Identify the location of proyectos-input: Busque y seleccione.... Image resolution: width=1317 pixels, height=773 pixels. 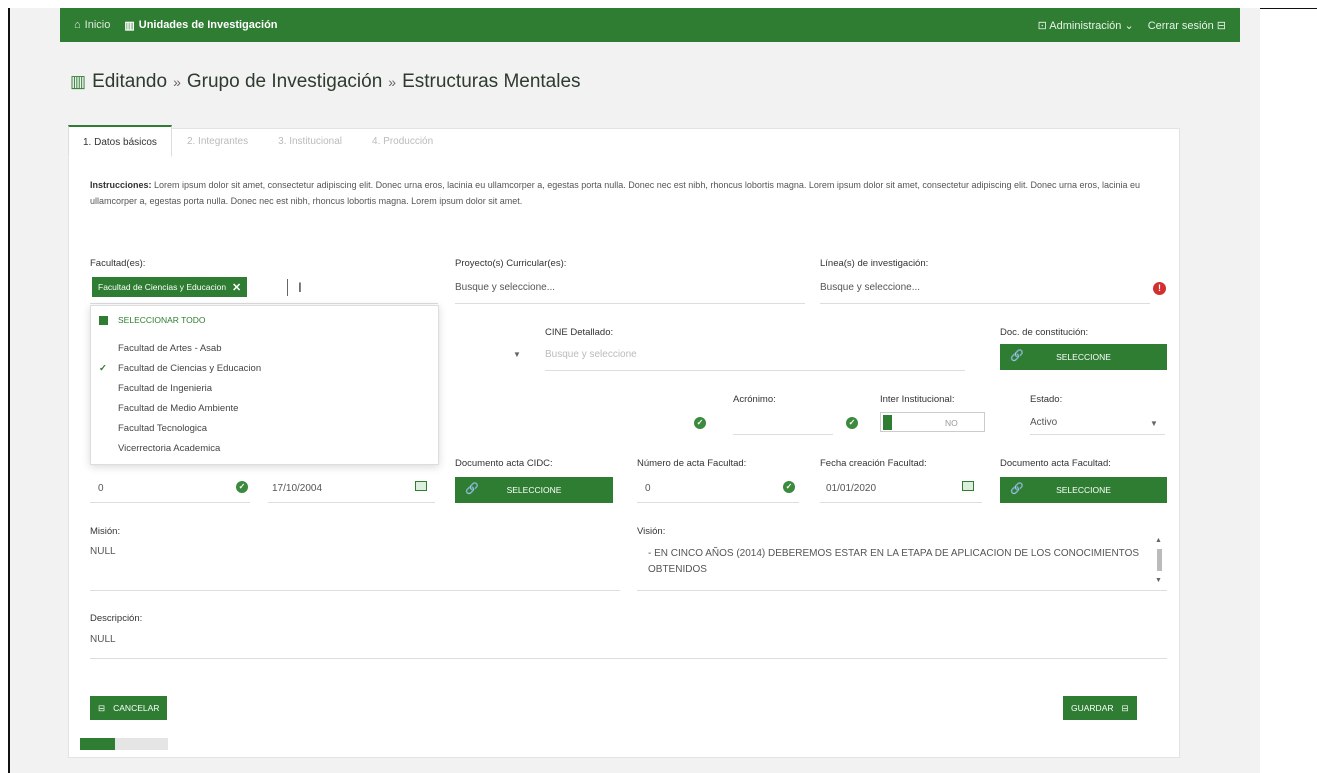
(505, 287).